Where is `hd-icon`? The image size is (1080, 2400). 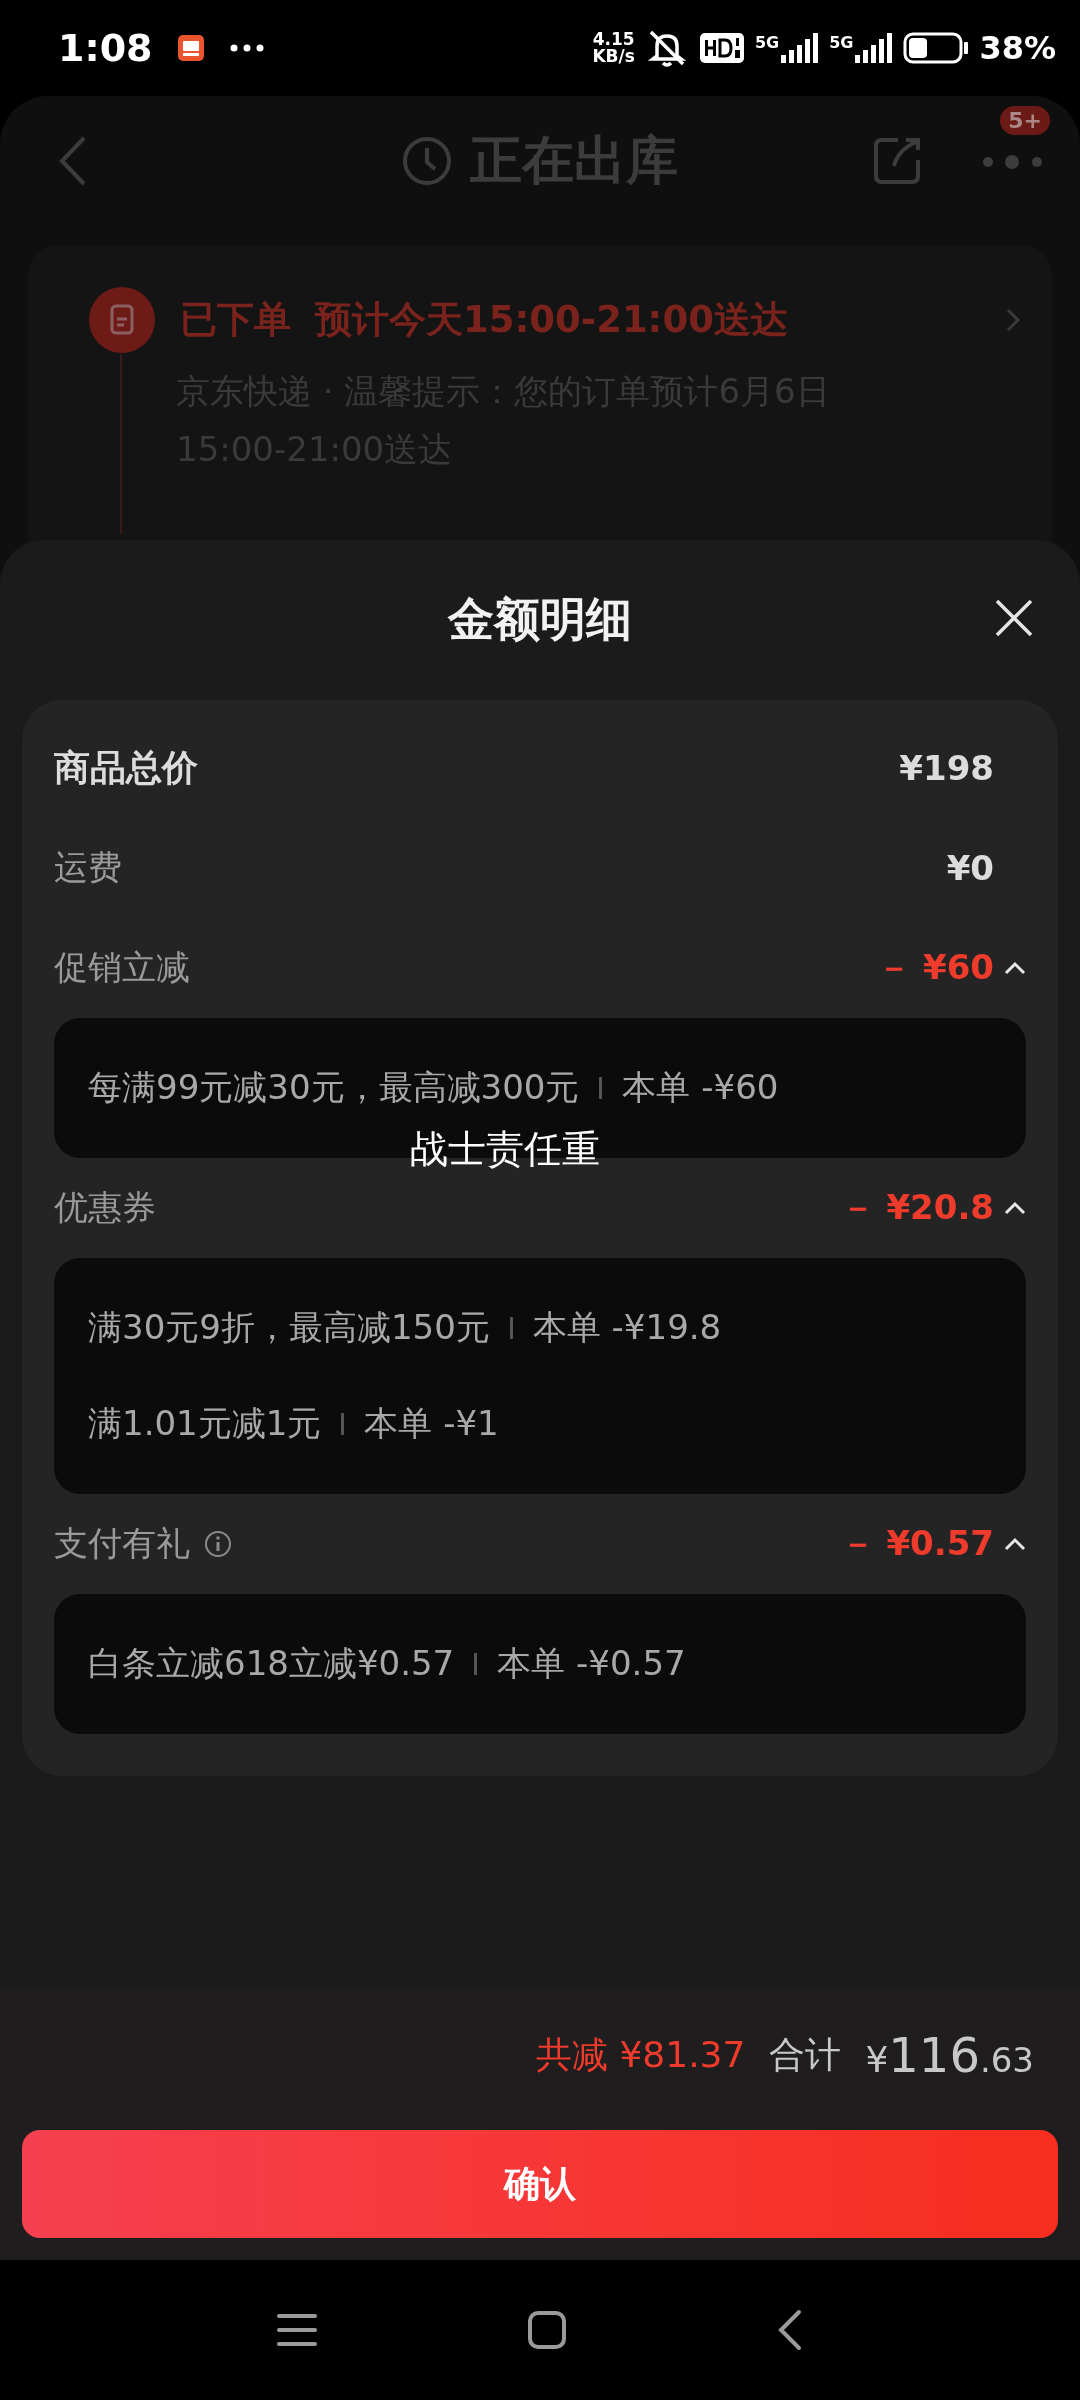
hd-icon is located at coordinates (721, 48).